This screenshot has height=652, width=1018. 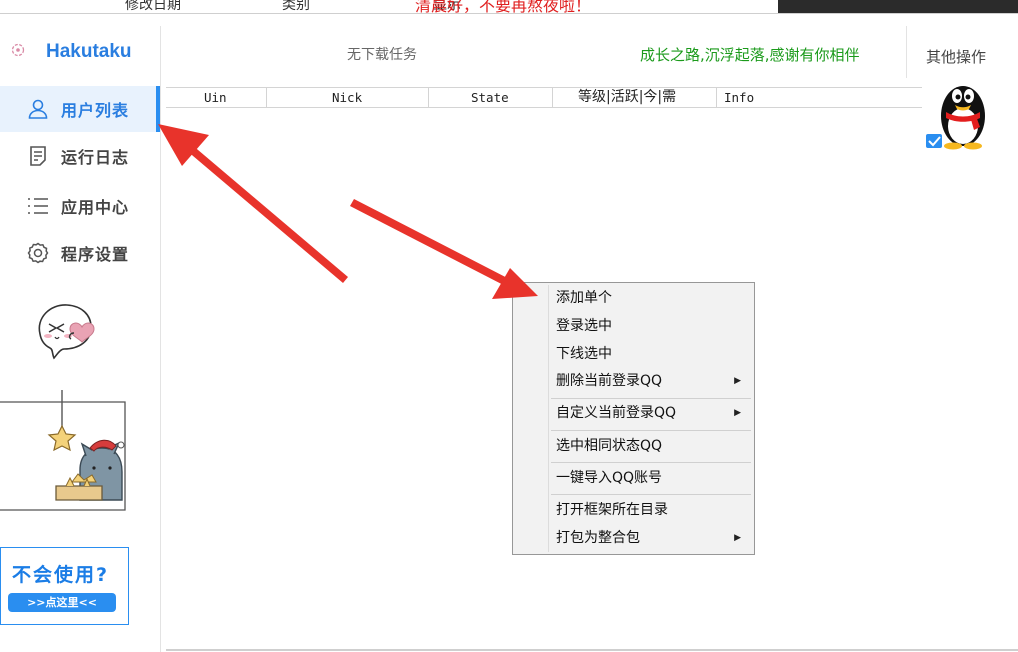 I want to click on menu-item-login-selected: 登录选中, so click(x=633, y=326).